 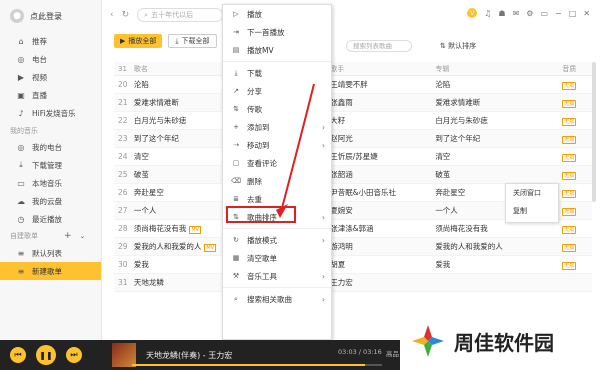 What do you see at coordinates (458, 46) in the screenshot?
I see `sort-button: ⇅ 默认排序` at bounding box center [458, 46].